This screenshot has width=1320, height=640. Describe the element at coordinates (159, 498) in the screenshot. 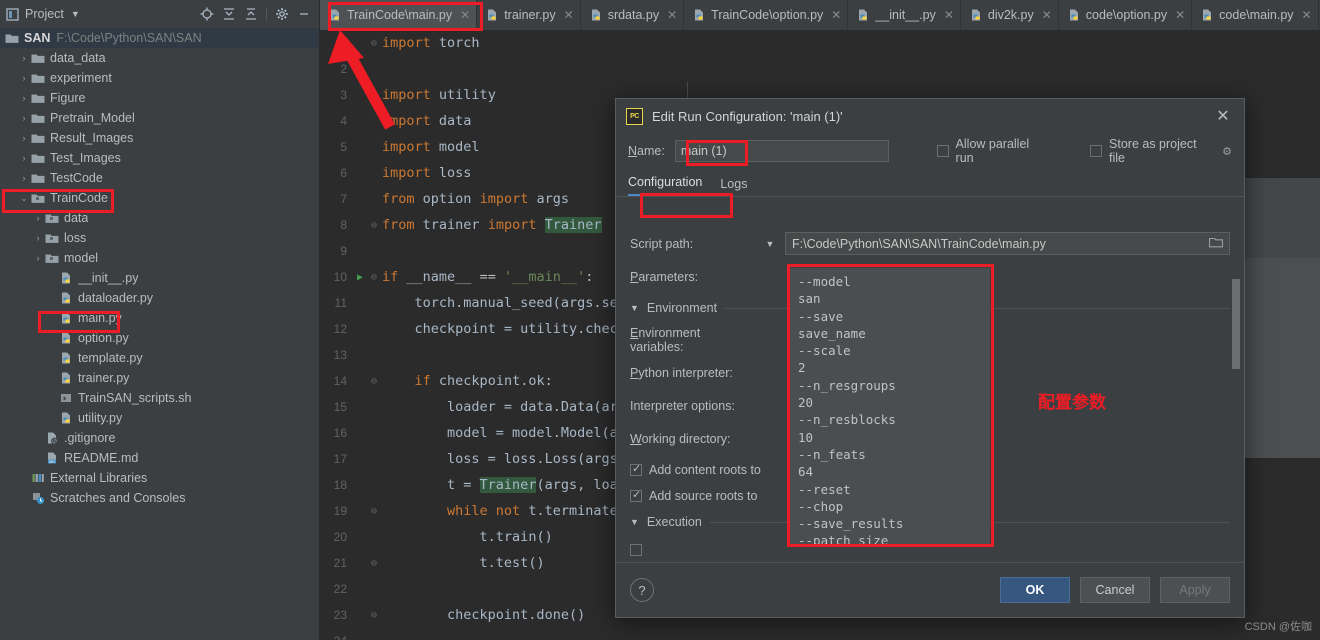

I see `tree-item-scratche- and con-ole-: Scratches and Consoles` at that location.